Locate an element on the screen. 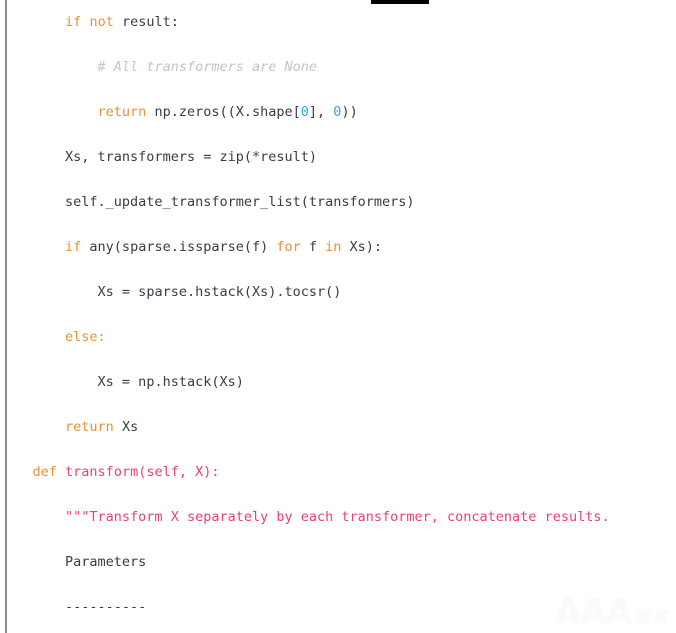 The height and width of the screenshot is (633, 676). code-token: Xs = sparse.hstack(Xs).tocsr() is located at coordinates (219, 292).